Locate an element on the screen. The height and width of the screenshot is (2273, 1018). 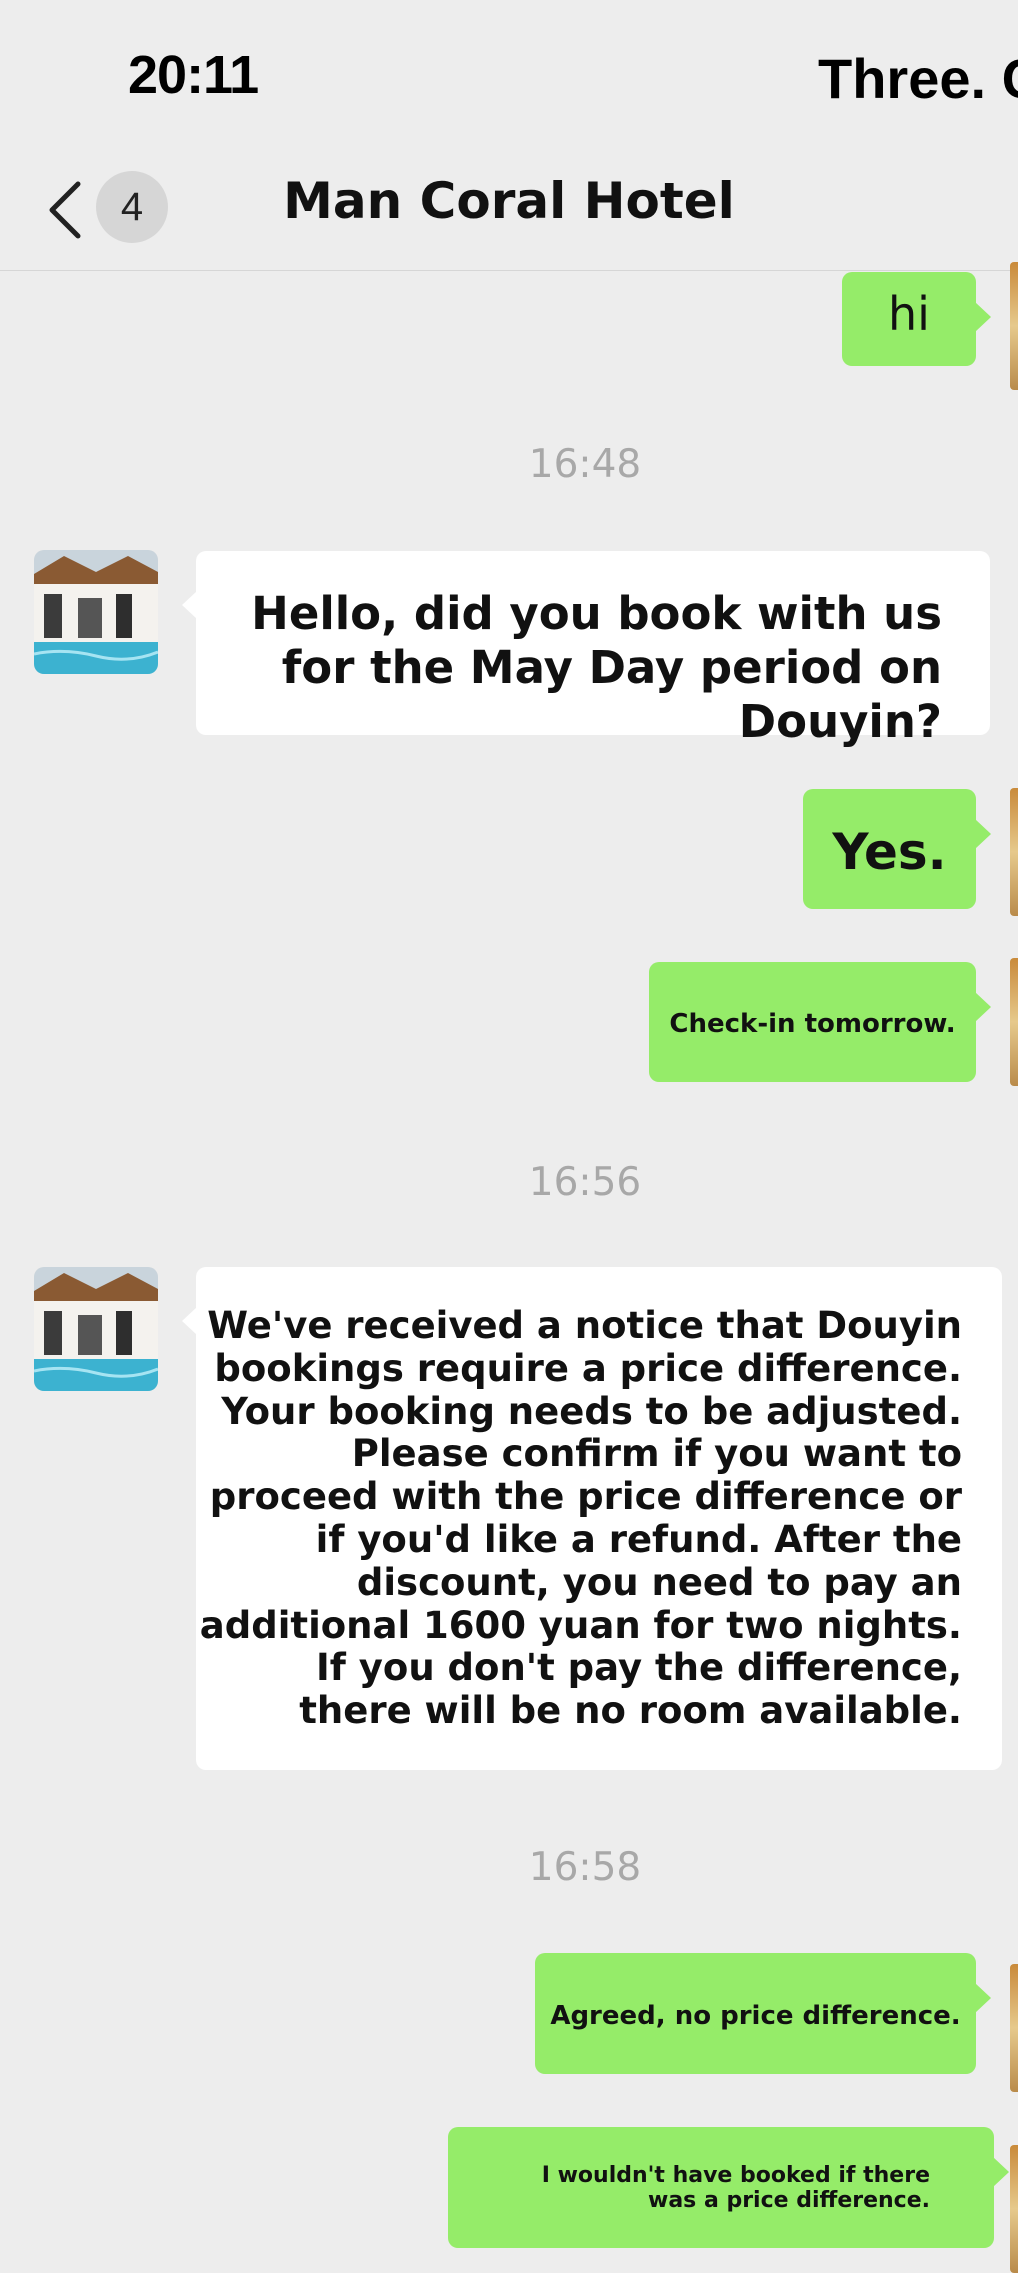
message-timestamp: 16:58 is located at coordinates (585, 1867).